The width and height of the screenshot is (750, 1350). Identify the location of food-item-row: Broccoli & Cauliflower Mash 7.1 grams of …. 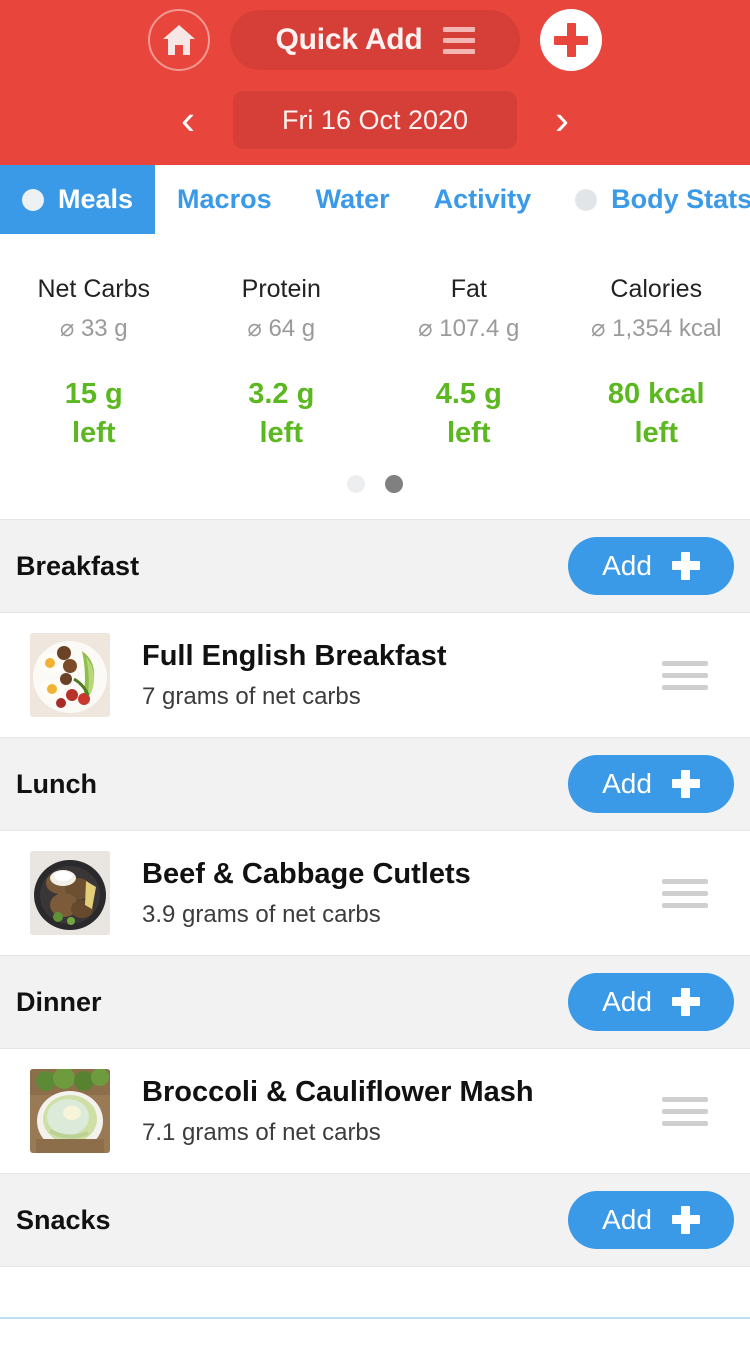
(375, 1111).